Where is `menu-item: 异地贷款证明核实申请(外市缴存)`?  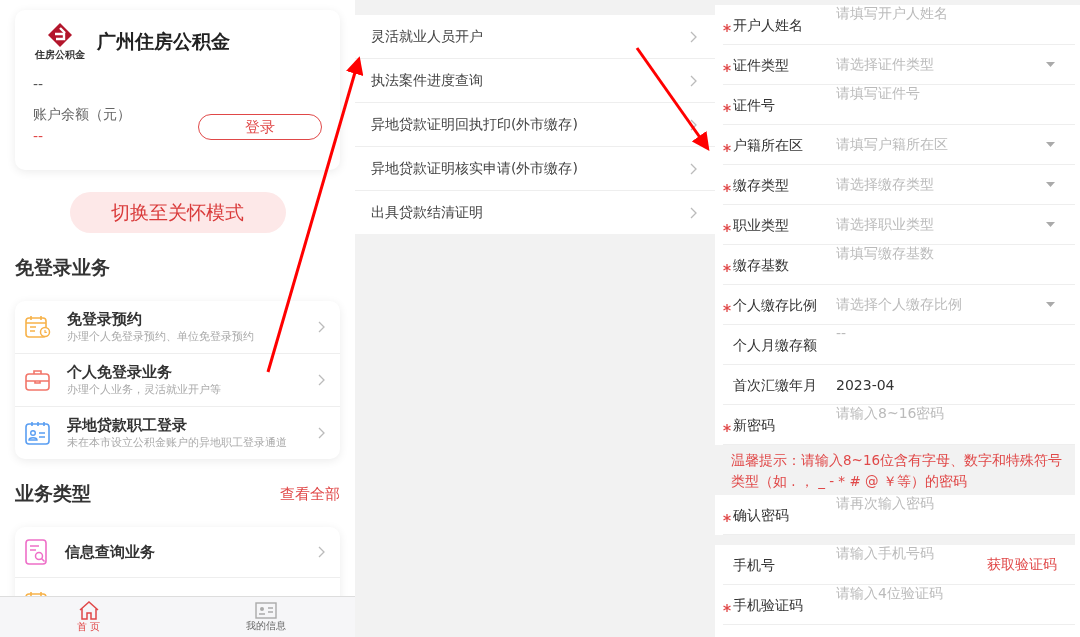 menu-item: 异地贷款证明核实申请(外市缴存) is located at coordinates (474, 168).